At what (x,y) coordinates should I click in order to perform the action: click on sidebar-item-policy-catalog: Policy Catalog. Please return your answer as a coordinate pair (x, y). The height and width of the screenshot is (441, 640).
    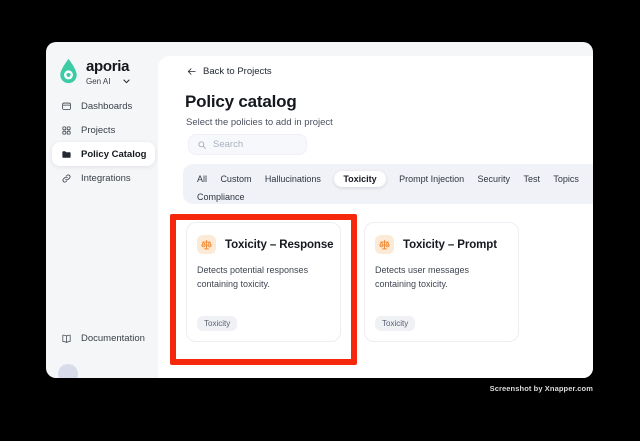
    Looking at the image, I should click on (103, 154).